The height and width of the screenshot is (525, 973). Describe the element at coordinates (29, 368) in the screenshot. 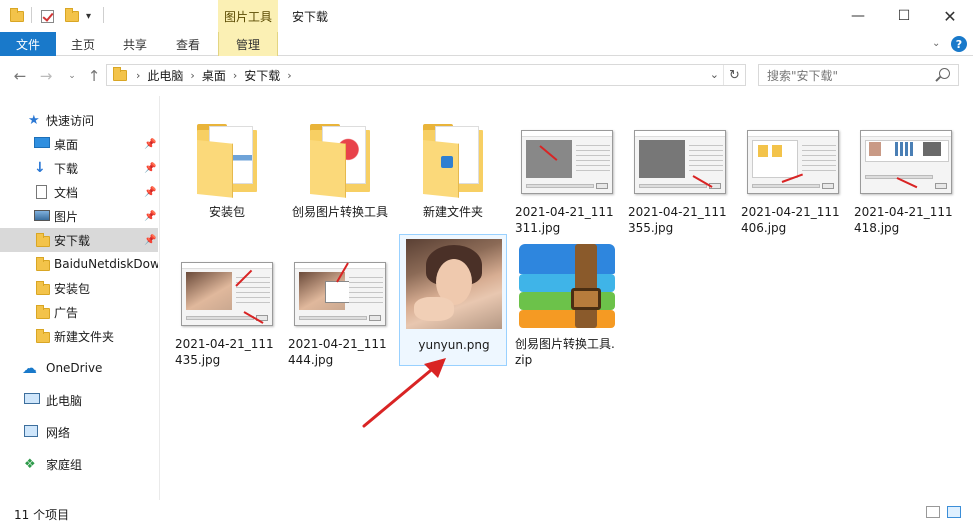

I see `cloud-icon: ☁` at that location.